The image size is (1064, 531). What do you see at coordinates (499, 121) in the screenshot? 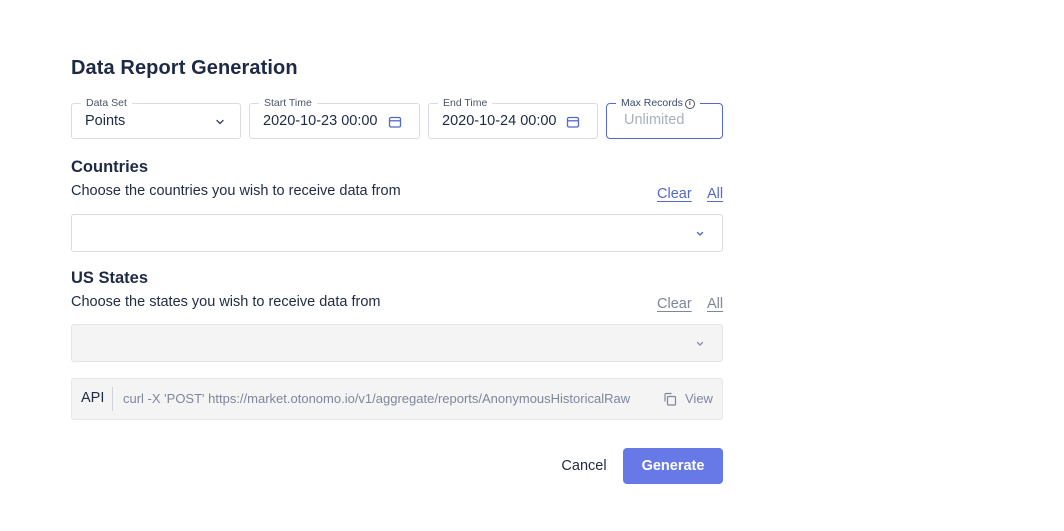
I see `end-time-value: 2020-10-24 00:00` at bounding box center [499, 121].